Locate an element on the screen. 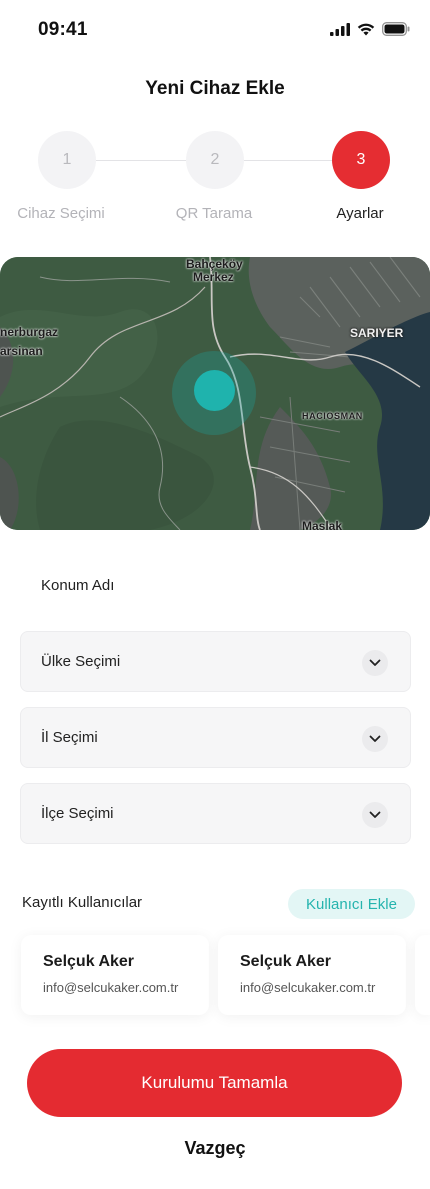  map-label-merkez: Merkez is located at coordinates (213, 277).